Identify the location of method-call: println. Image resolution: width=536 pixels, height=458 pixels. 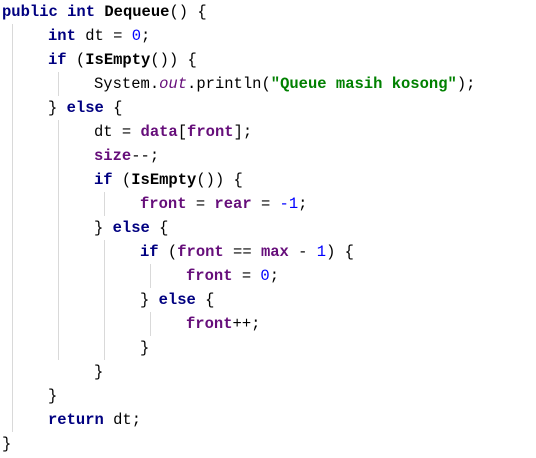
(229, 84).